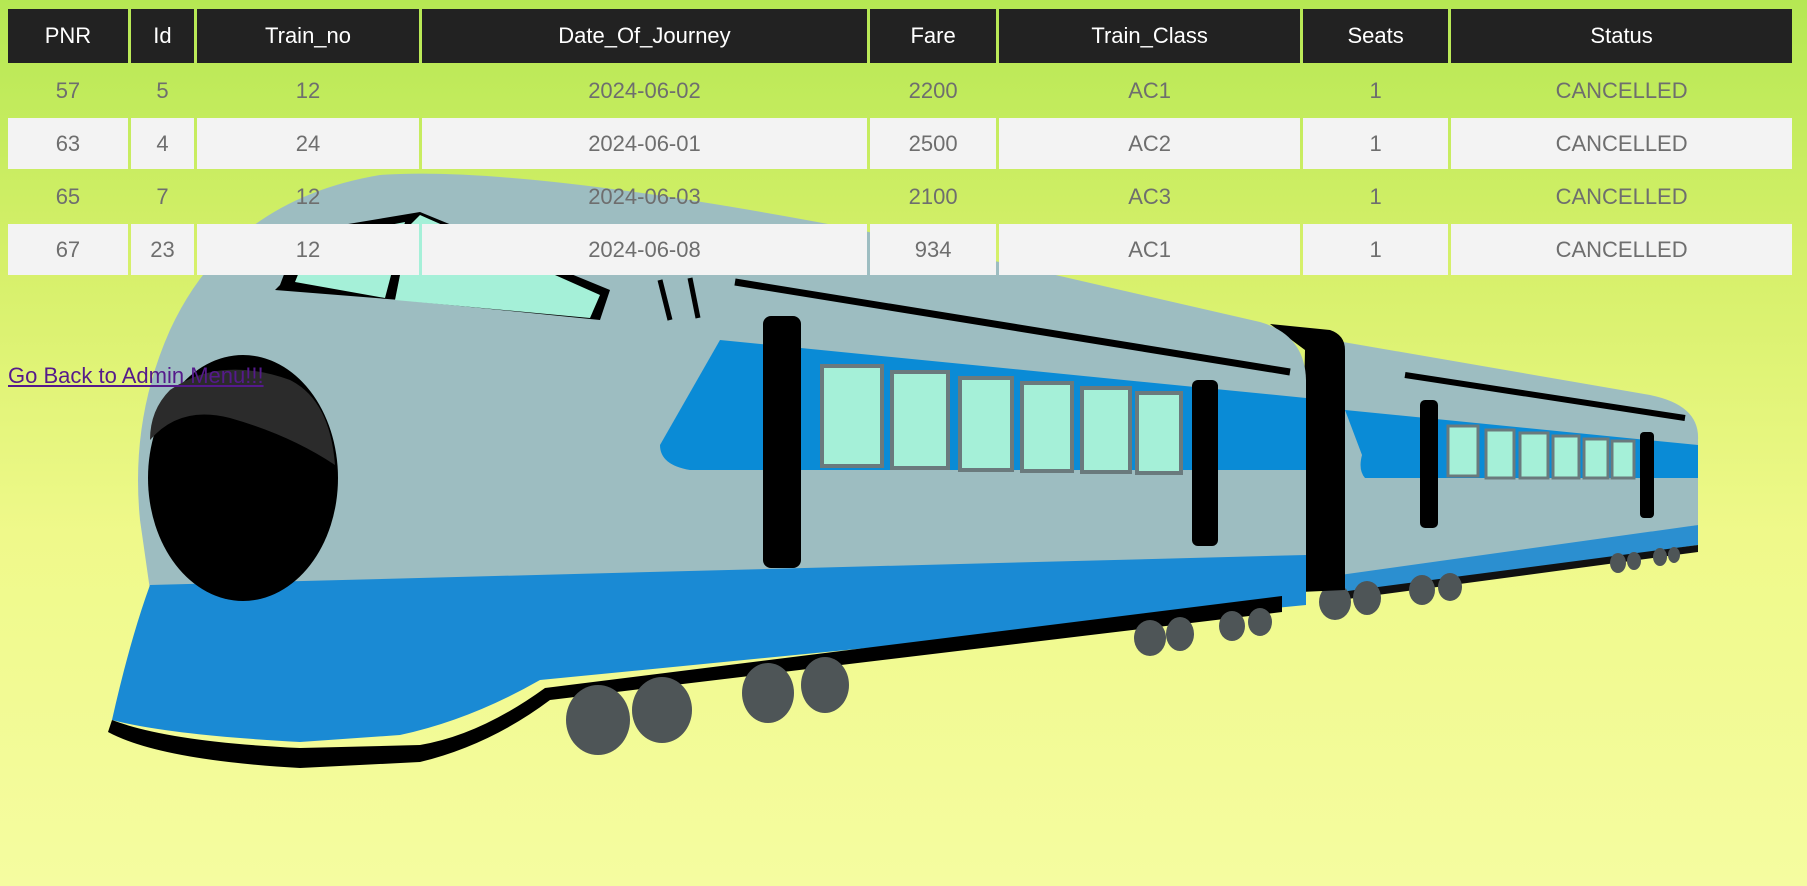 This screenshot has width=1807, height=886. I want to click on cell-fare: 2500, so click(933, 143).